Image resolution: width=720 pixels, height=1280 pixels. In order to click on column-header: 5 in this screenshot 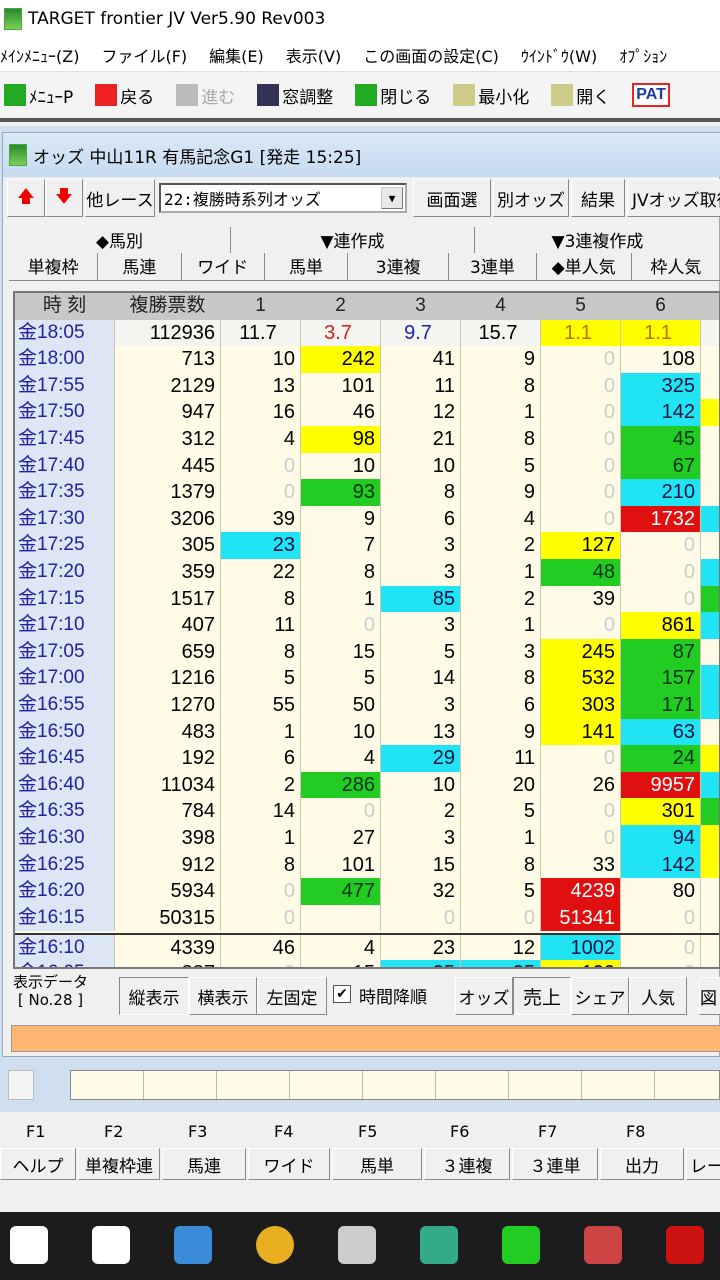, I will do `click(581, 306)`.